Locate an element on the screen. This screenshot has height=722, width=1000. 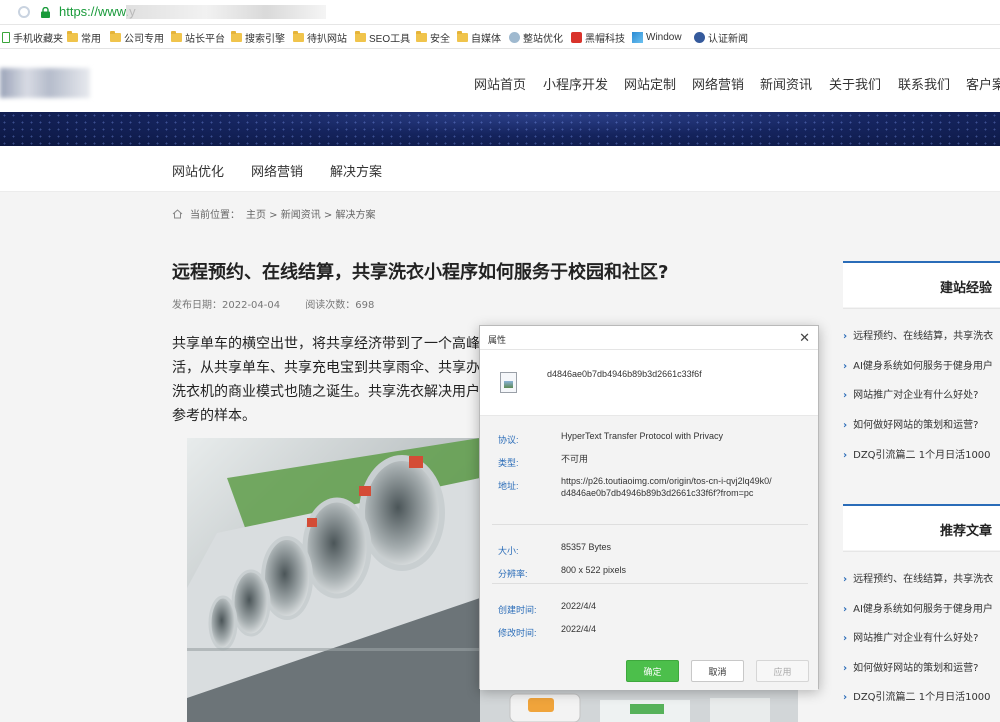
publish-date: 发布日期：2022-04-04 is located at coordinates (226, 305).